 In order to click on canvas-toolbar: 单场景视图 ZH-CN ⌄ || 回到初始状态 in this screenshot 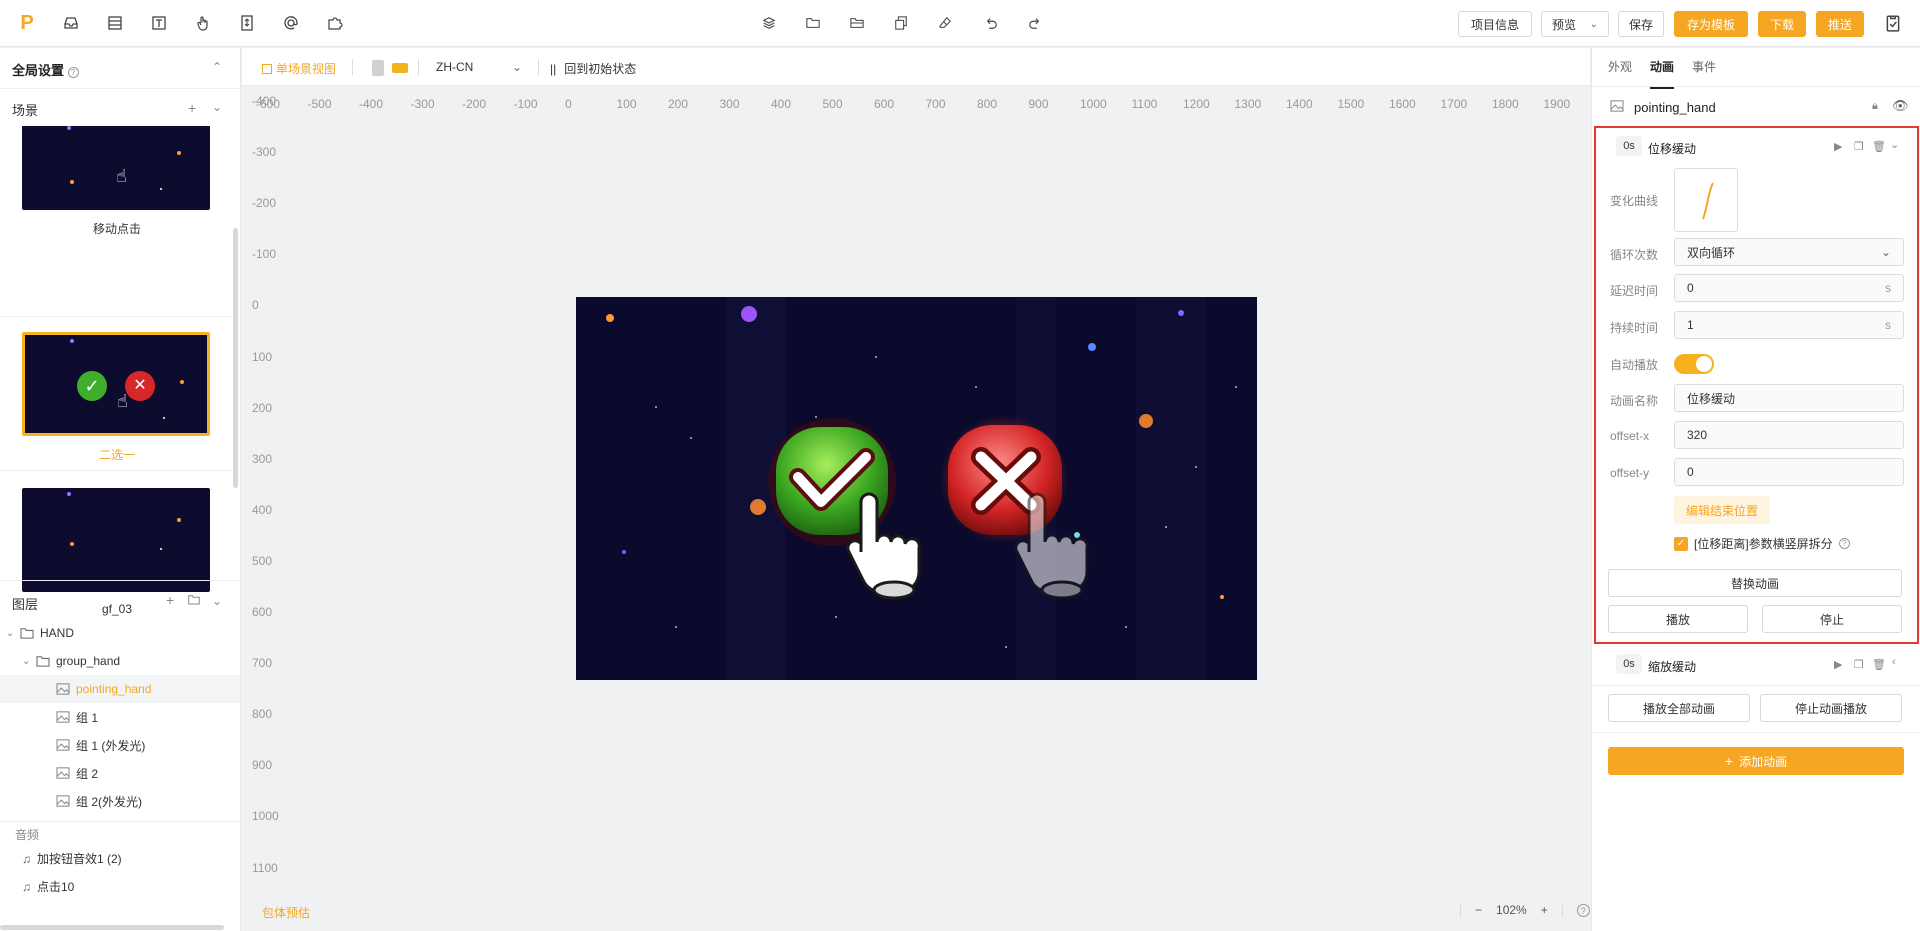, I will do `click(916, 67)`.